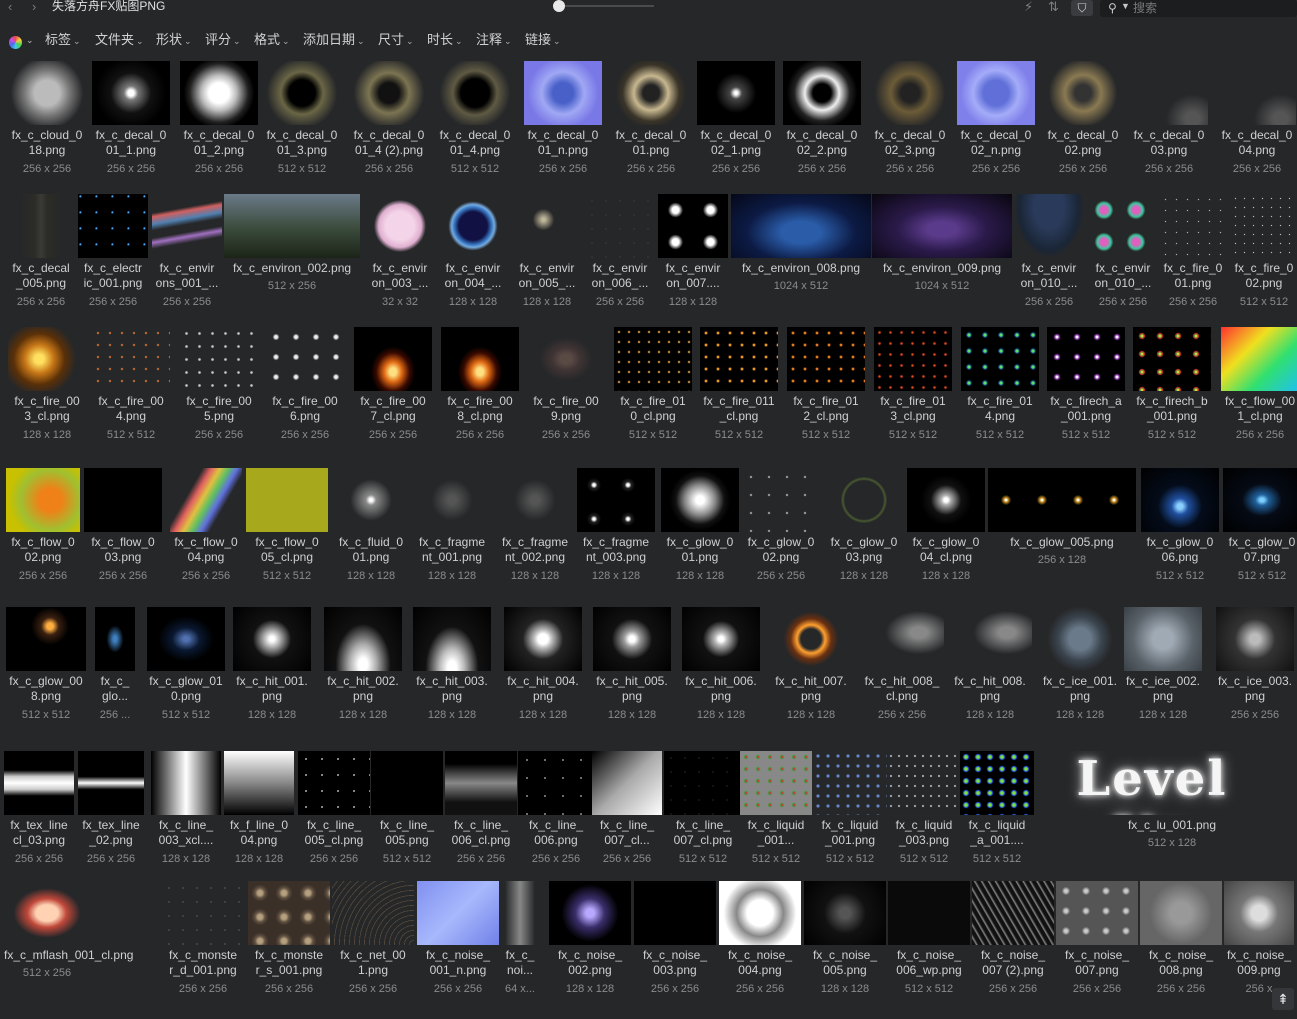  Describe the element at coordinates (10, 7) in the screenshot. I see `back-button: ‹` at that location.